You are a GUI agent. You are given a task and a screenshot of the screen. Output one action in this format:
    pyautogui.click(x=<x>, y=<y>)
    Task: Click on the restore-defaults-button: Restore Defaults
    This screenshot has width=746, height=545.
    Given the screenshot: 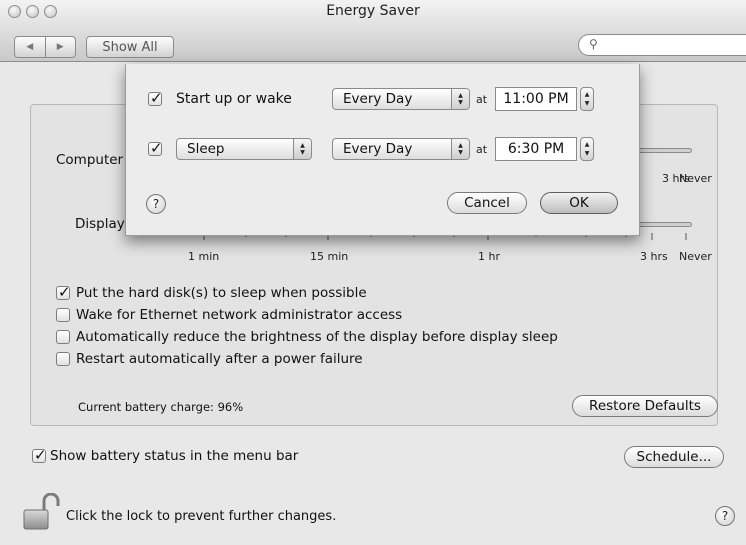 What is the action you would take?
    pyautogui.click(x=645, y=406)
    